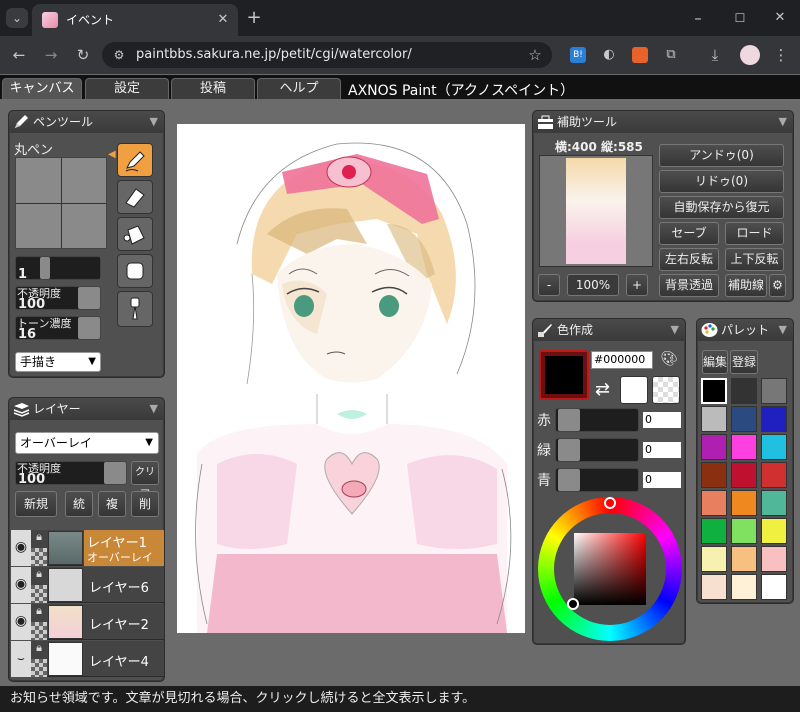  What do you see at coordinates (86, 409) in the screenshot?
I see `layer-panel-title-bar: レイヤー ▼` at bounding box center [86, 409].